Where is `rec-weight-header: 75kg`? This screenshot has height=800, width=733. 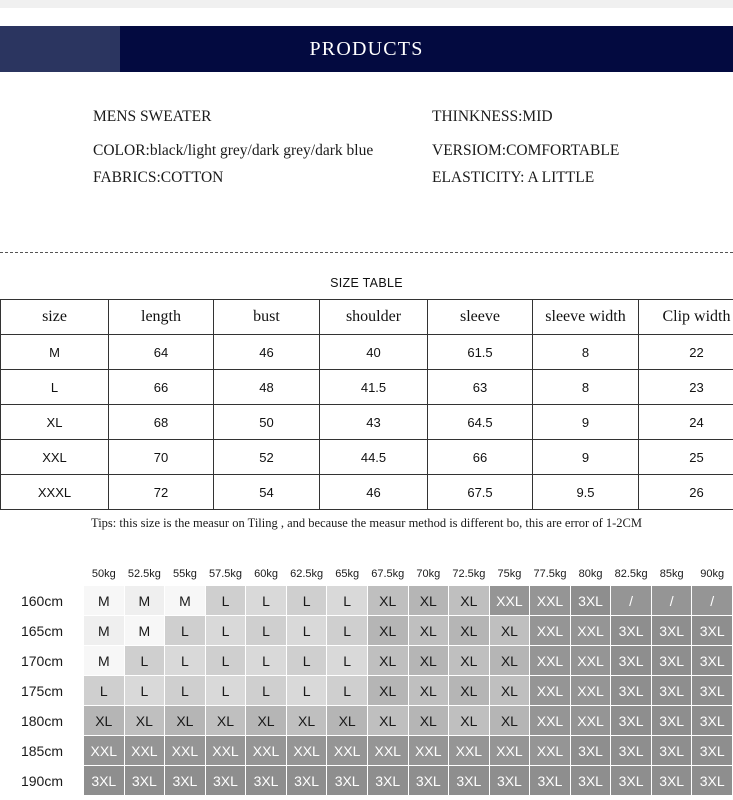 rec-weight-header: 75kg is located at coordinates (509, 574).